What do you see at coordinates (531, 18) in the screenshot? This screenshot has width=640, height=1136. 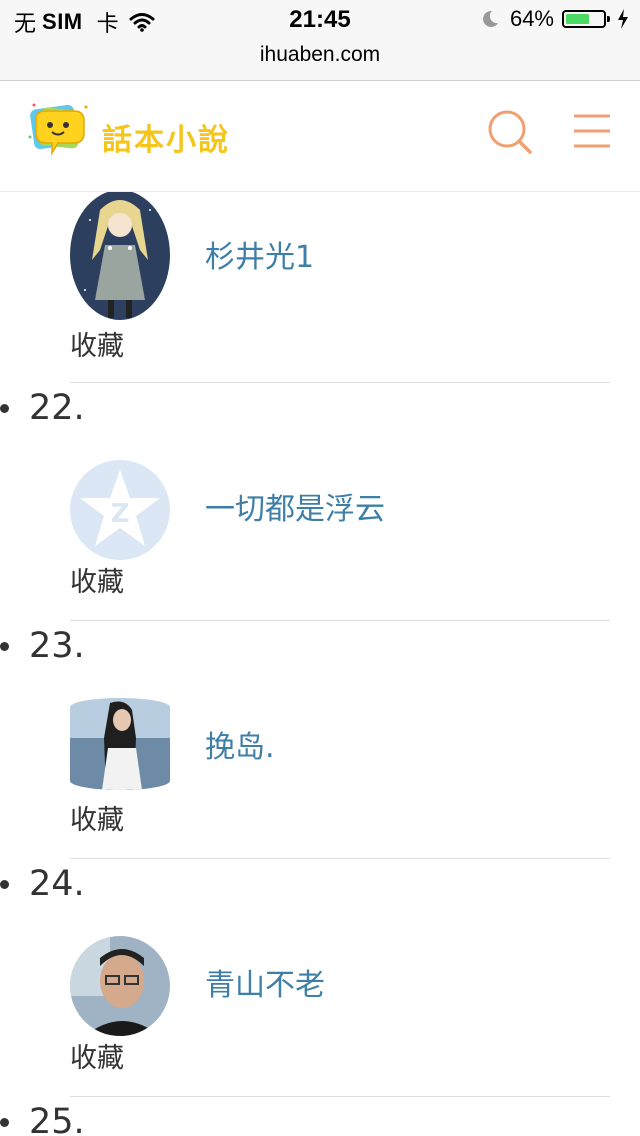 I see `battery-percent: 64%` at bounding box center [531, 18].